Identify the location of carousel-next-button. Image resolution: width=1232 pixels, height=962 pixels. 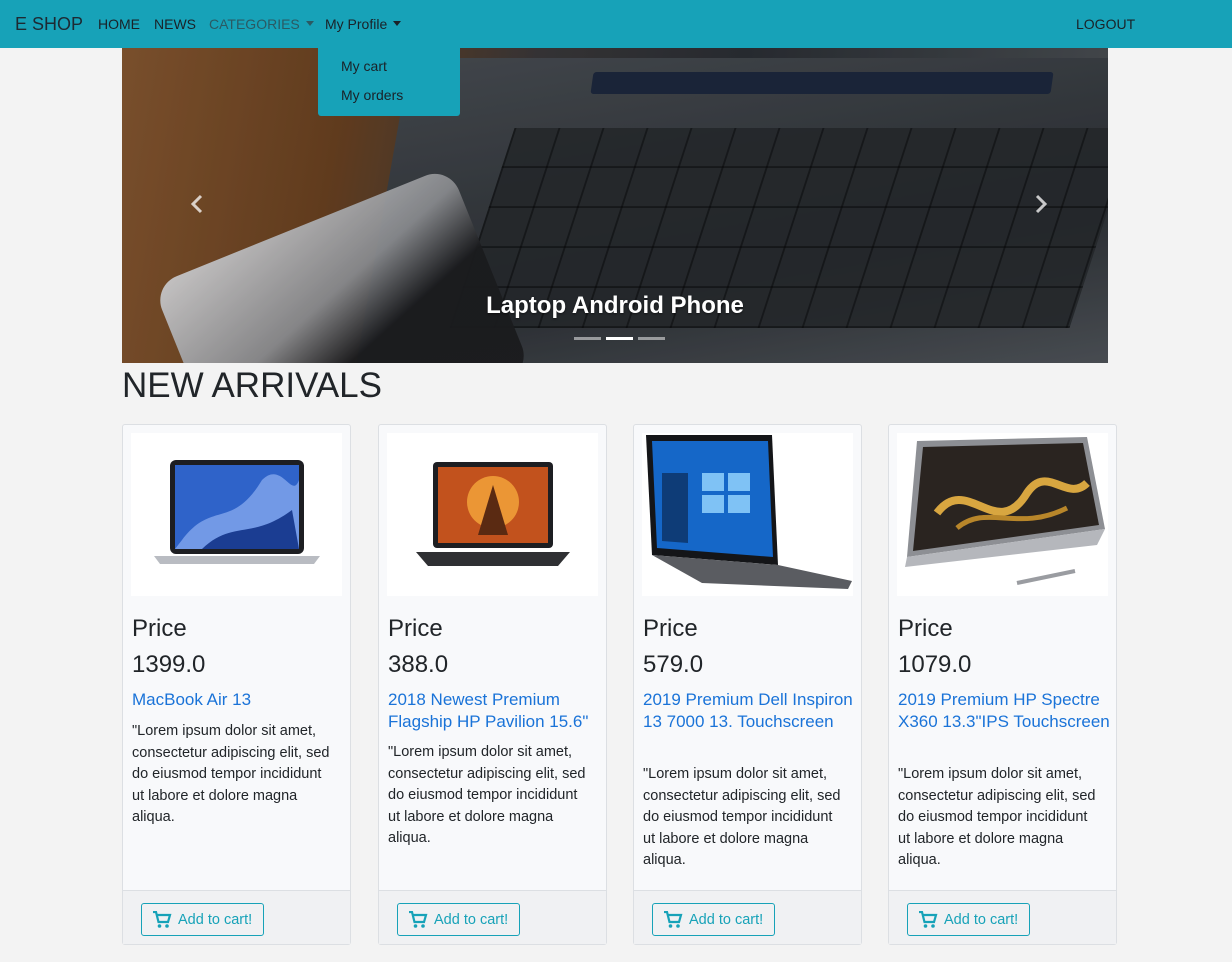
(1041, 207).